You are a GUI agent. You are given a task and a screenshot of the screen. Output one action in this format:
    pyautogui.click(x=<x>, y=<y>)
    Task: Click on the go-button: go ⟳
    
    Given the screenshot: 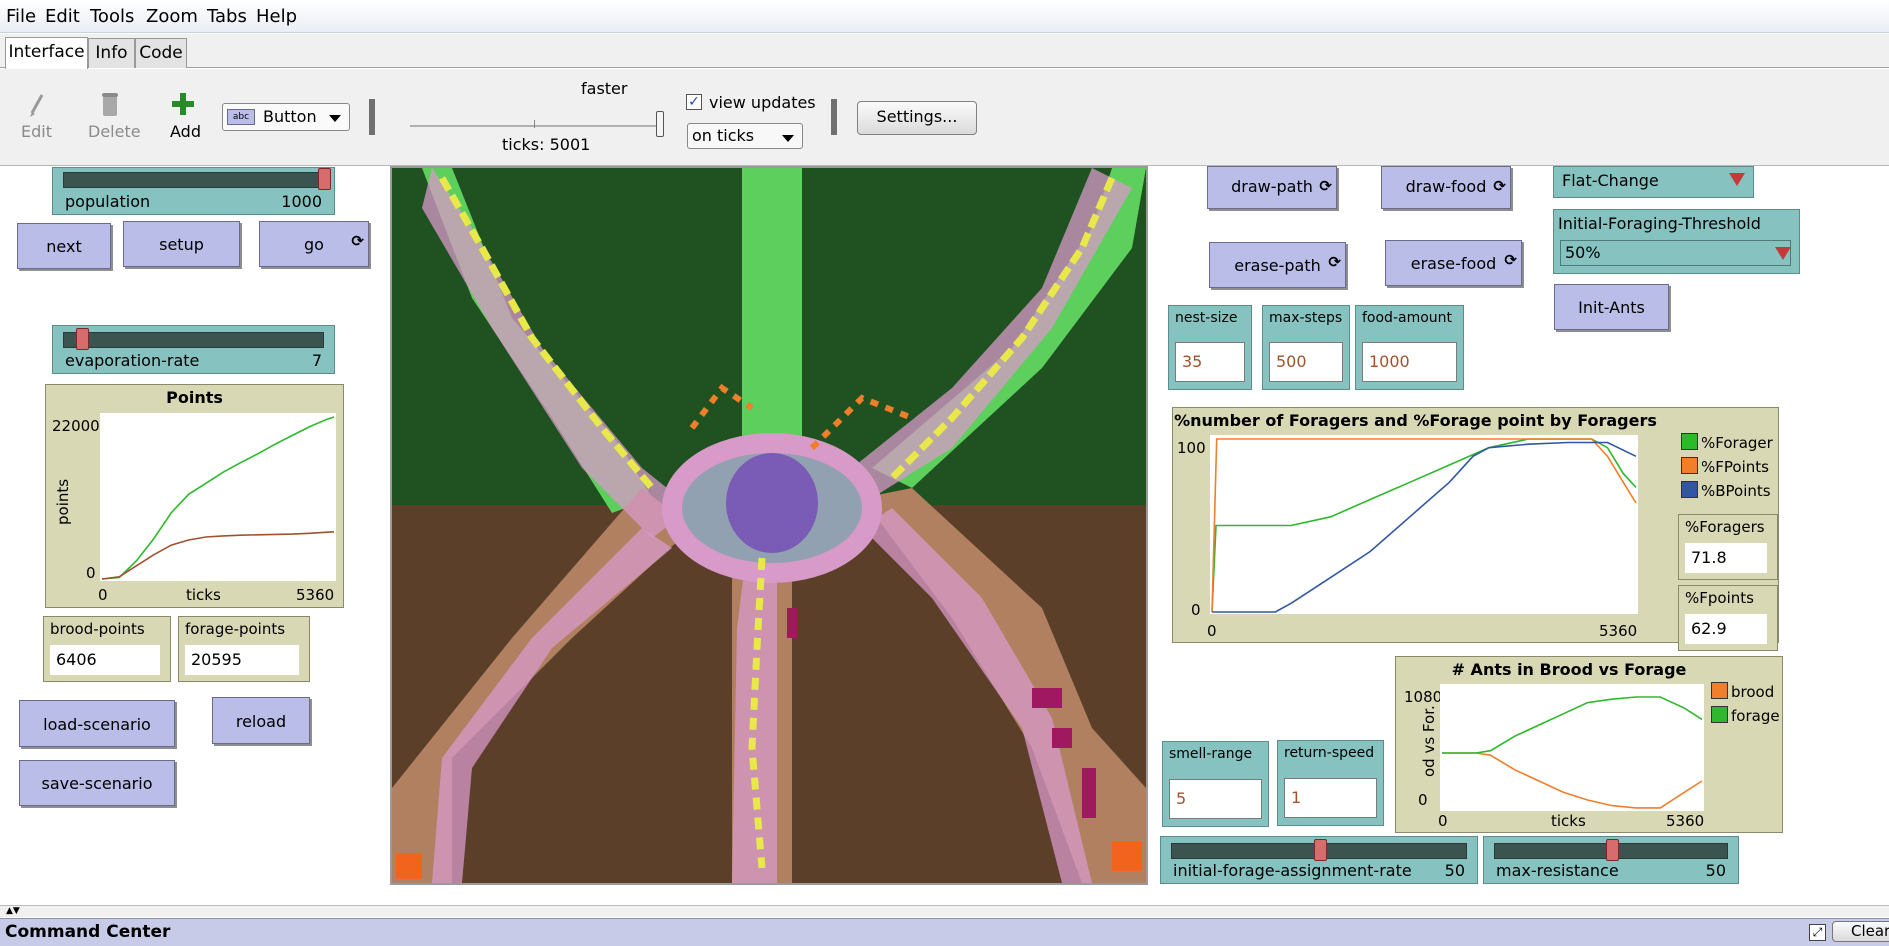 What is the action you would take?
    pyautogui.click(x=314, y=244)
    